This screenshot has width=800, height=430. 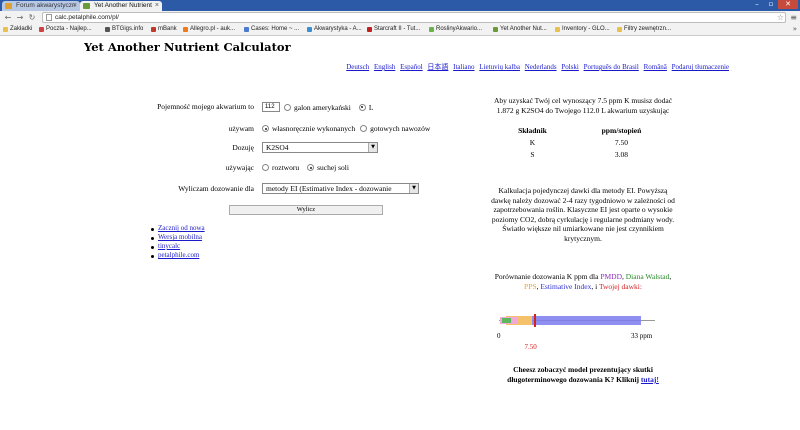 What do you see at coordinates (557, 29) in the screenshot?
I see `folder-icon` at bounding box center [557, 29].